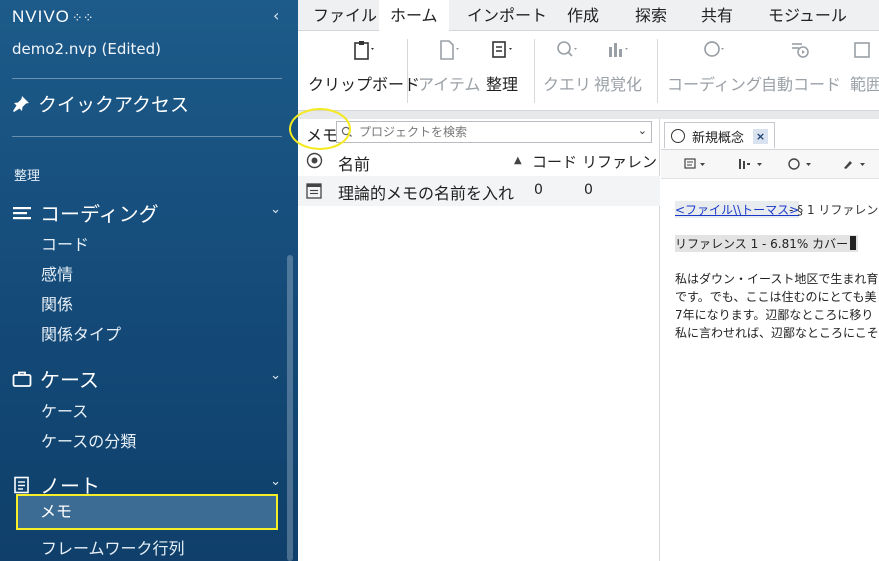  Describe the element at coordinates (801, 84) in the screenshot. I see `autocode-label: 自動コード` at that location.